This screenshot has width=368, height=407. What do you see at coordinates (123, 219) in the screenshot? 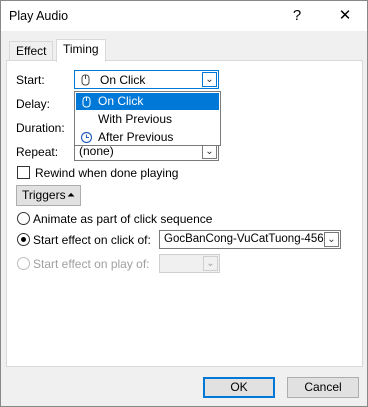
I see `animate-sequence-label: Animate as part of click sequence` at bounding box center [123, 219].